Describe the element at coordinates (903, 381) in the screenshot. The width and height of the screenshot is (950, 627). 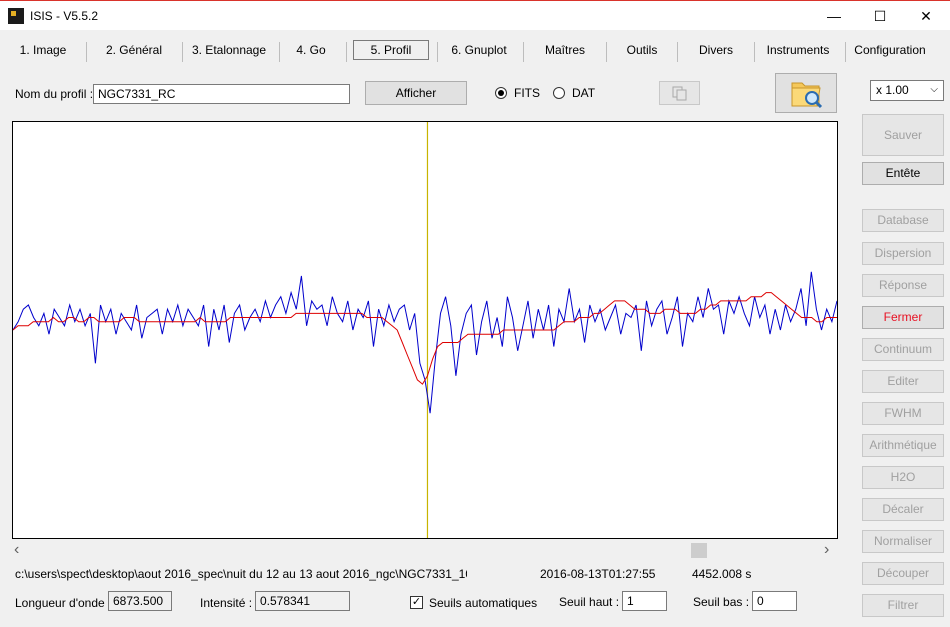
I see `edit-button: Editer` at that location.